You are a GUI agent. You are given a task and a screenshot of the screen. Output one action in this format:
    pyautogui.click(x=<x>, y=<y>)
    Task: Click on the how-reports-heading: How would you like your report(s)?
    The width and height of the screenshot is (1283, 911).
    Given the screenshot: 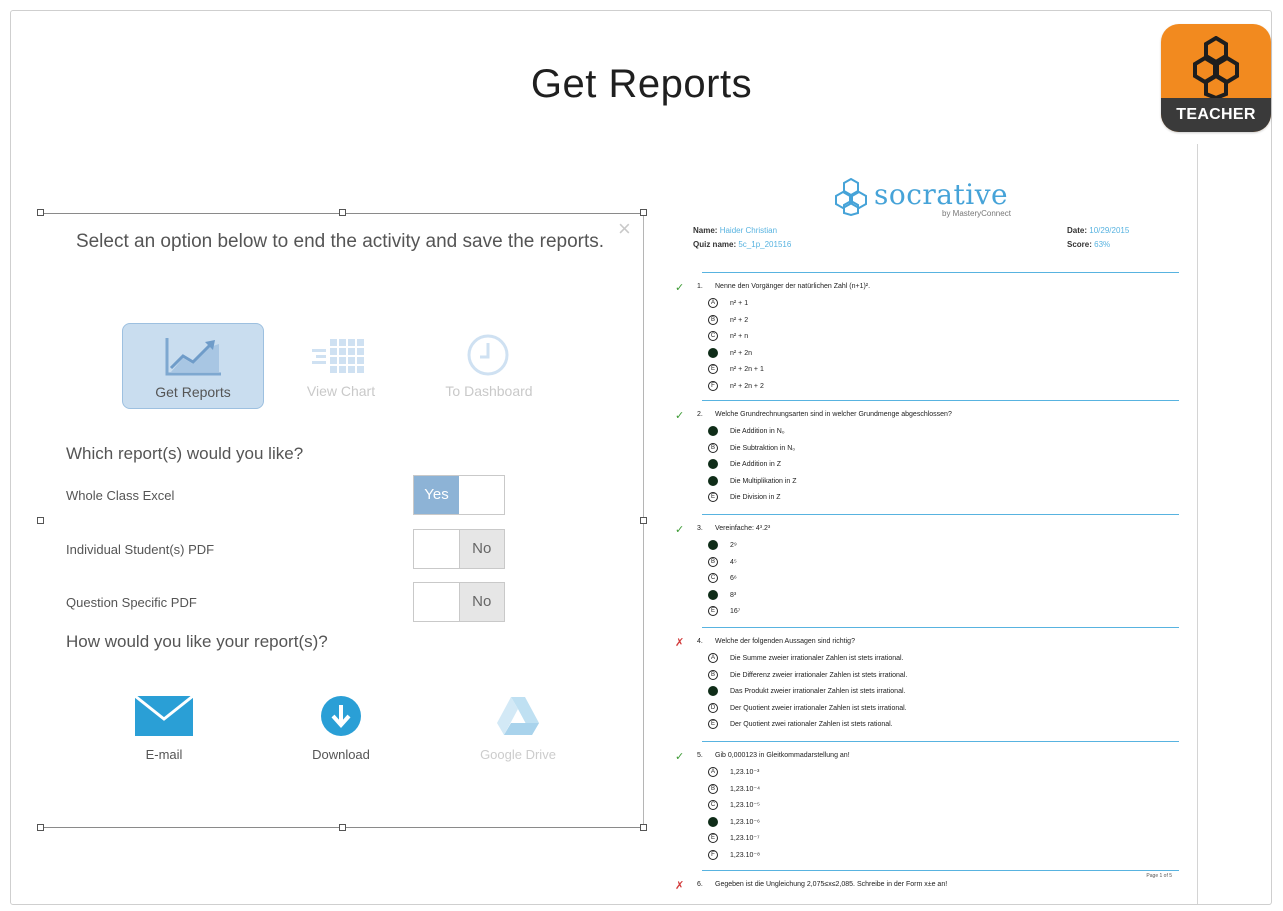 What is the action you would take?
    pyautogui.click(x=197, y=641)
    